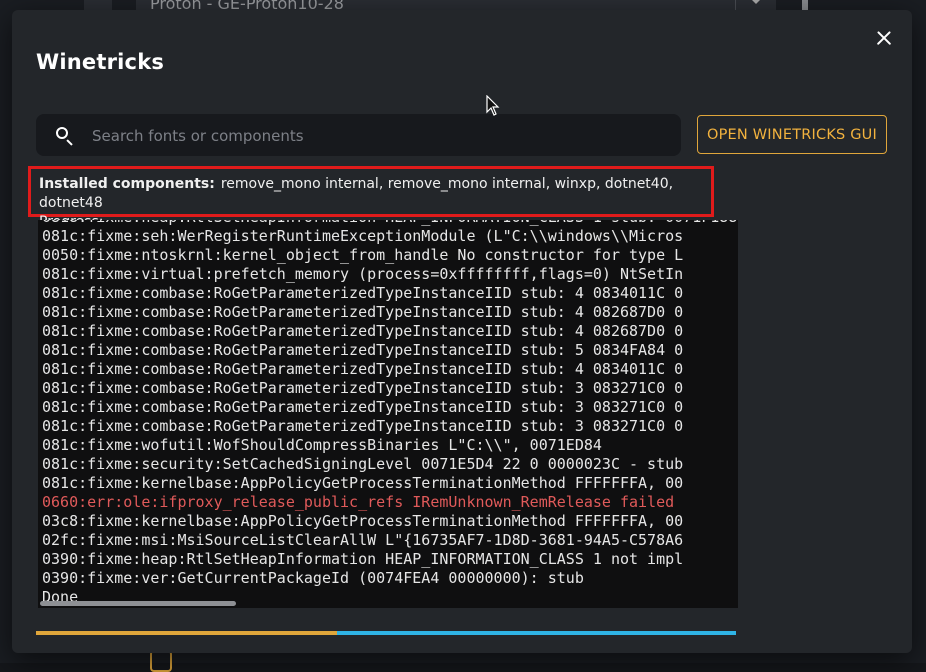 The height and width of the screenshot is (672, 926). What do you see at coordinates (805, 5) in the screenshot?
I see `background-scrollbar` at bounding box center [805, 5].